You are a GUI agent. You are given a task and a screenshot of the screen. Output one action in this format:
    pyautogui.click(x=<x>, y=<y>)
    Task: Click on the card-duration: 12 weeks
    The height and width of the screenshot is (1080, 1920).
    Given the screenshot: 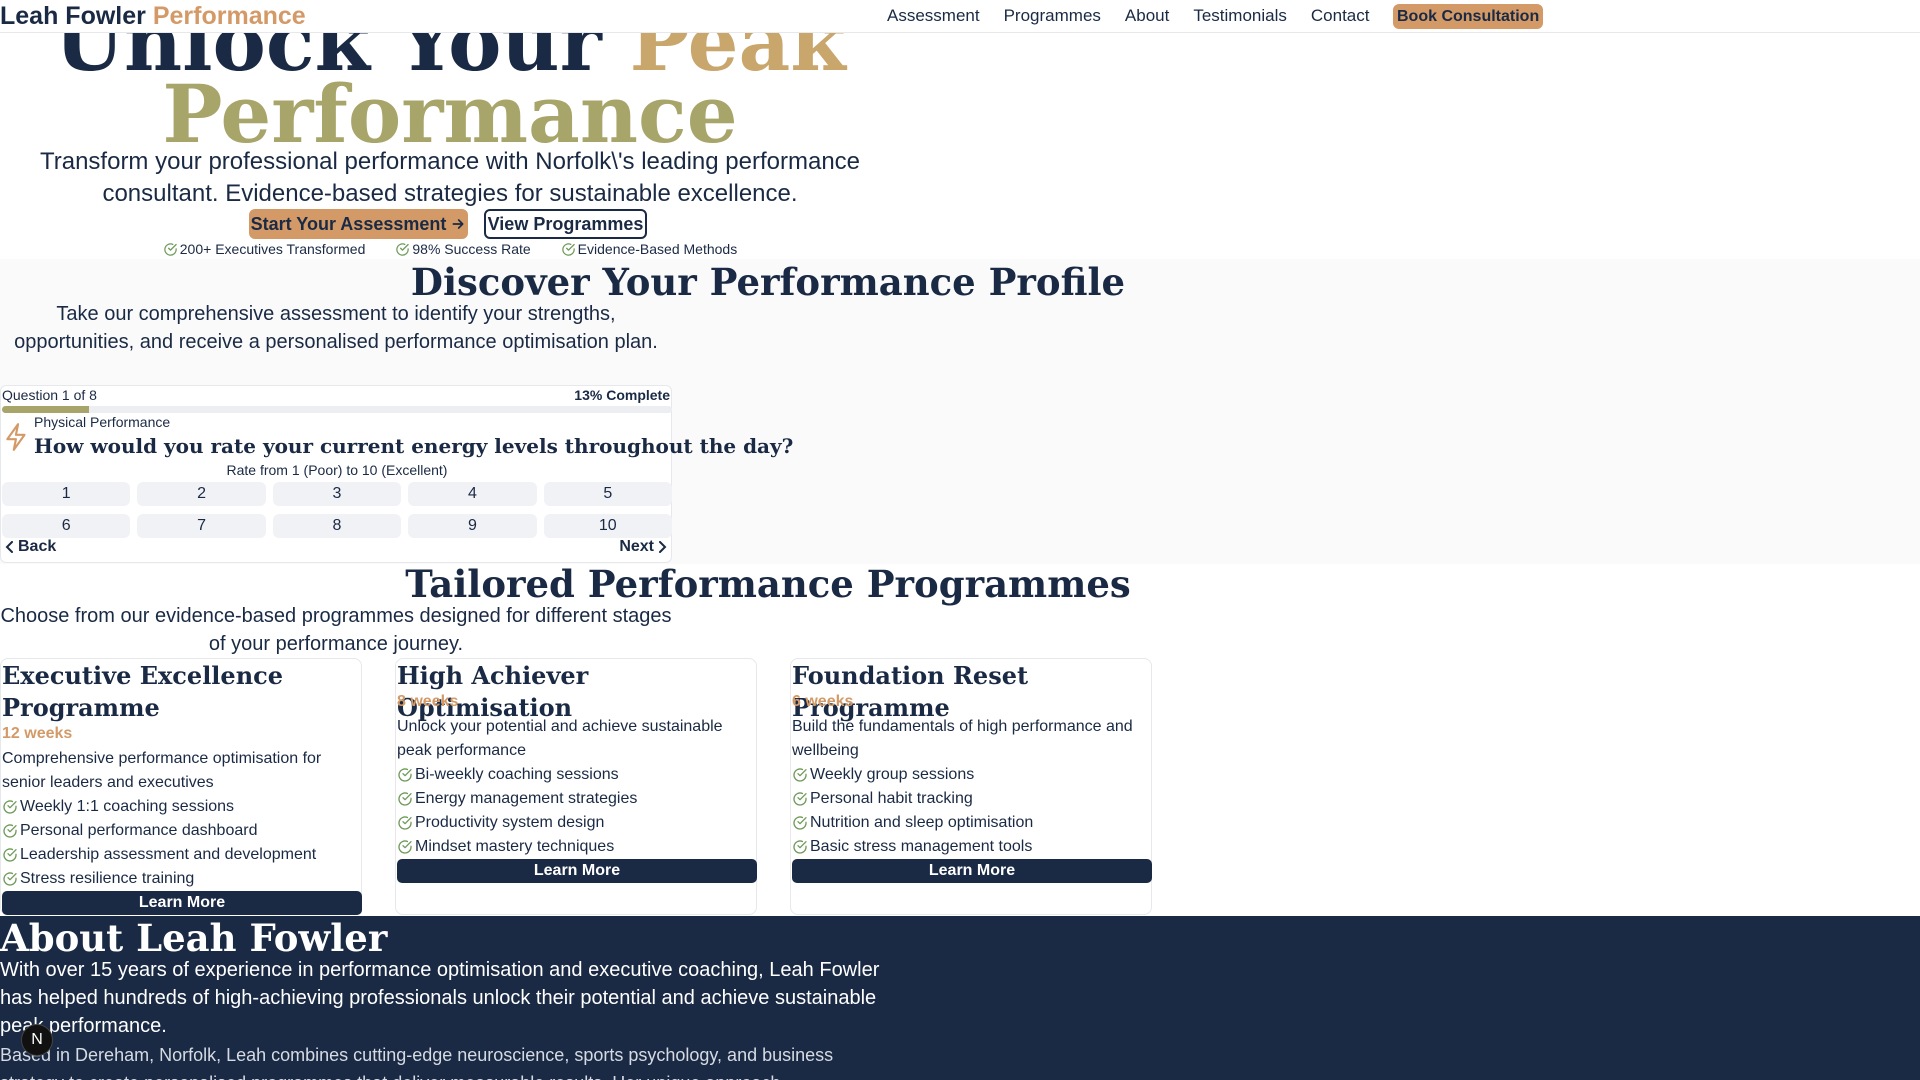 What is the action you would take?
    pyautogui.click(x=37, y=733)
    